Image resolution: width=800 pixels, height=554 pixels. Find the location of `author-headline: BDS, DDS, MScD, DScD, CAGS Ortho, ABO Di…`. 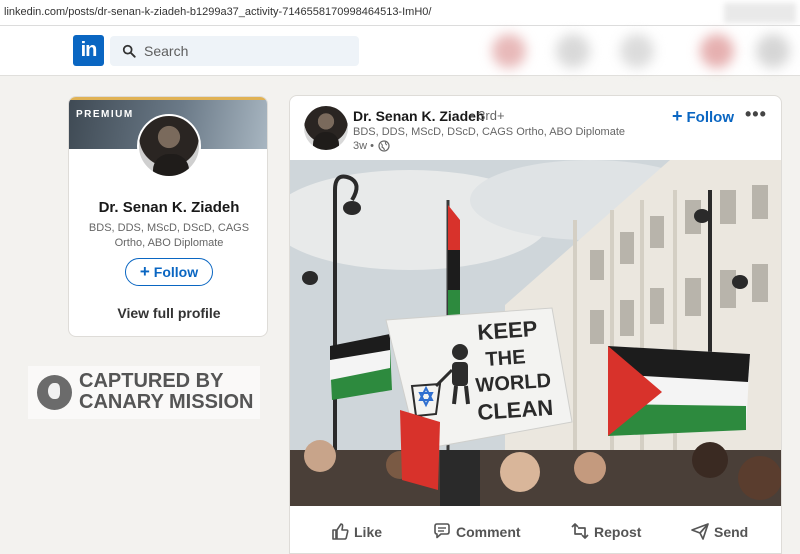

author-headline: BDS, DDS, MScD, DScD, CAGS Ortho, ABO Di… is located at coordinates (489, 132).